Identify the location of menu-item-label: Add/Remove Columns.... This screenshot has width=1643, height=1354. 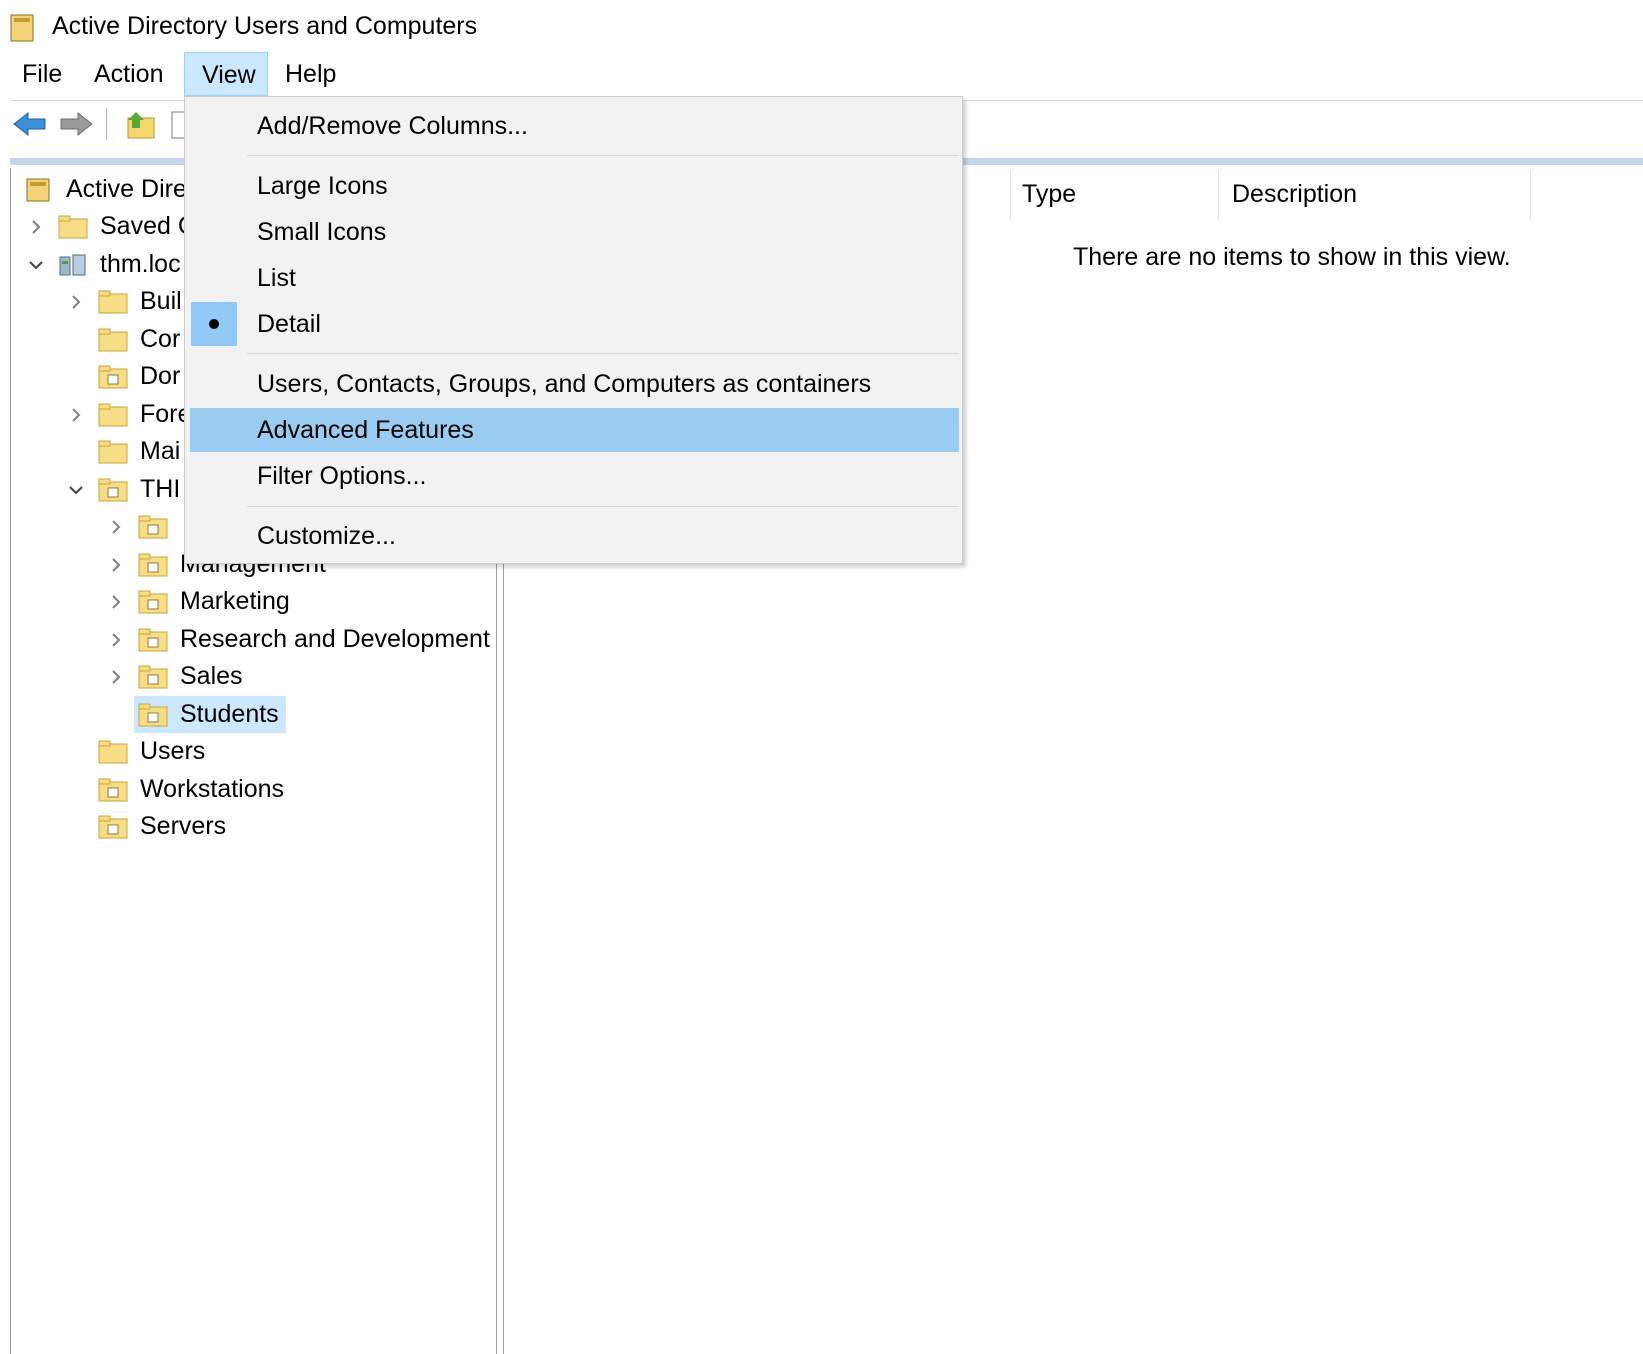
(392, 126).